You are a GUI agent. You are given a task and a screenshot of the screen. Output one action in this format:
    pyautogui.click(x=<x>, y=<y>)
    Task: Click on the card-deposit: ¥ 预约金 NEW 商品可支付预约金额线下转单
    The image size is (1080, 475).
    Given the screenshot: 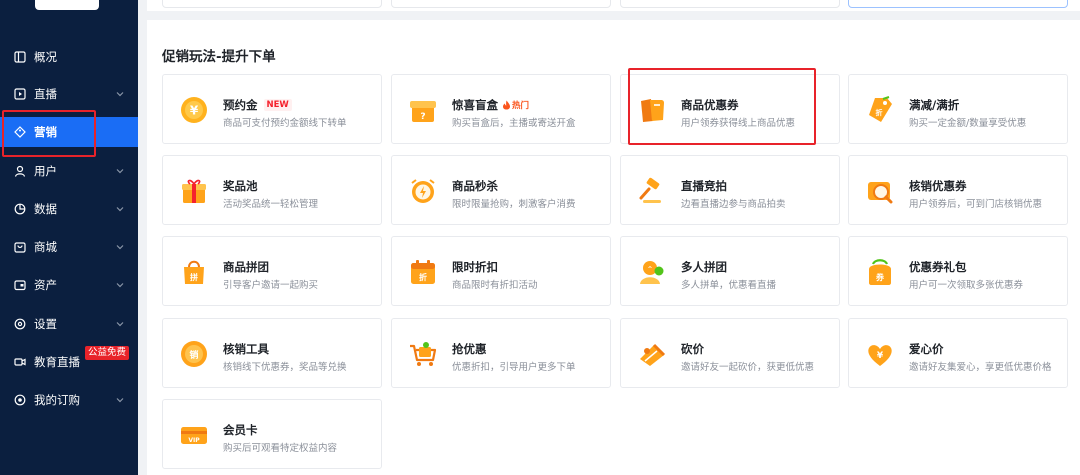 What is the action you would take?
    pyautogui.click(x=272, y=109)
    